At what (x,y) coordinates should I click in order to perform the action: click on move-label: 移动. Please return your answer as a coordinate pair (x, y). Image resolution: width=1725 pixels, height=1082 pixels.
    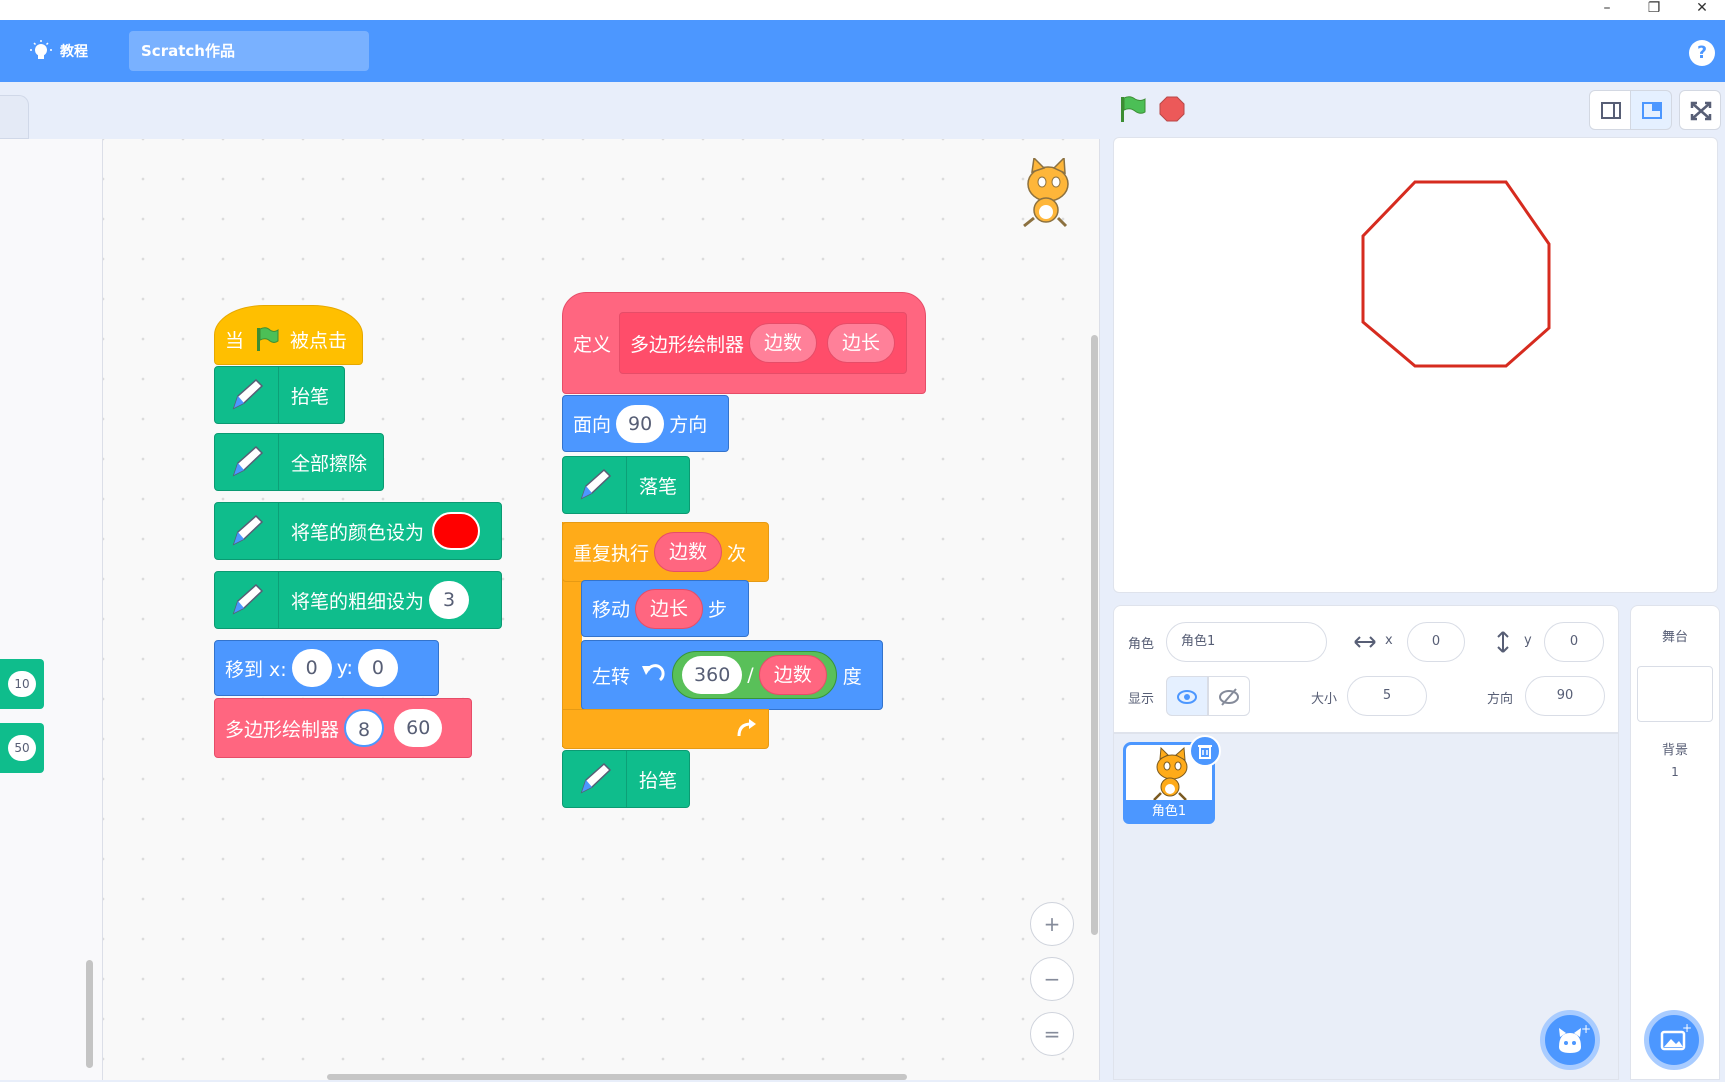
    Looking at the image, I should click on (611, 610).